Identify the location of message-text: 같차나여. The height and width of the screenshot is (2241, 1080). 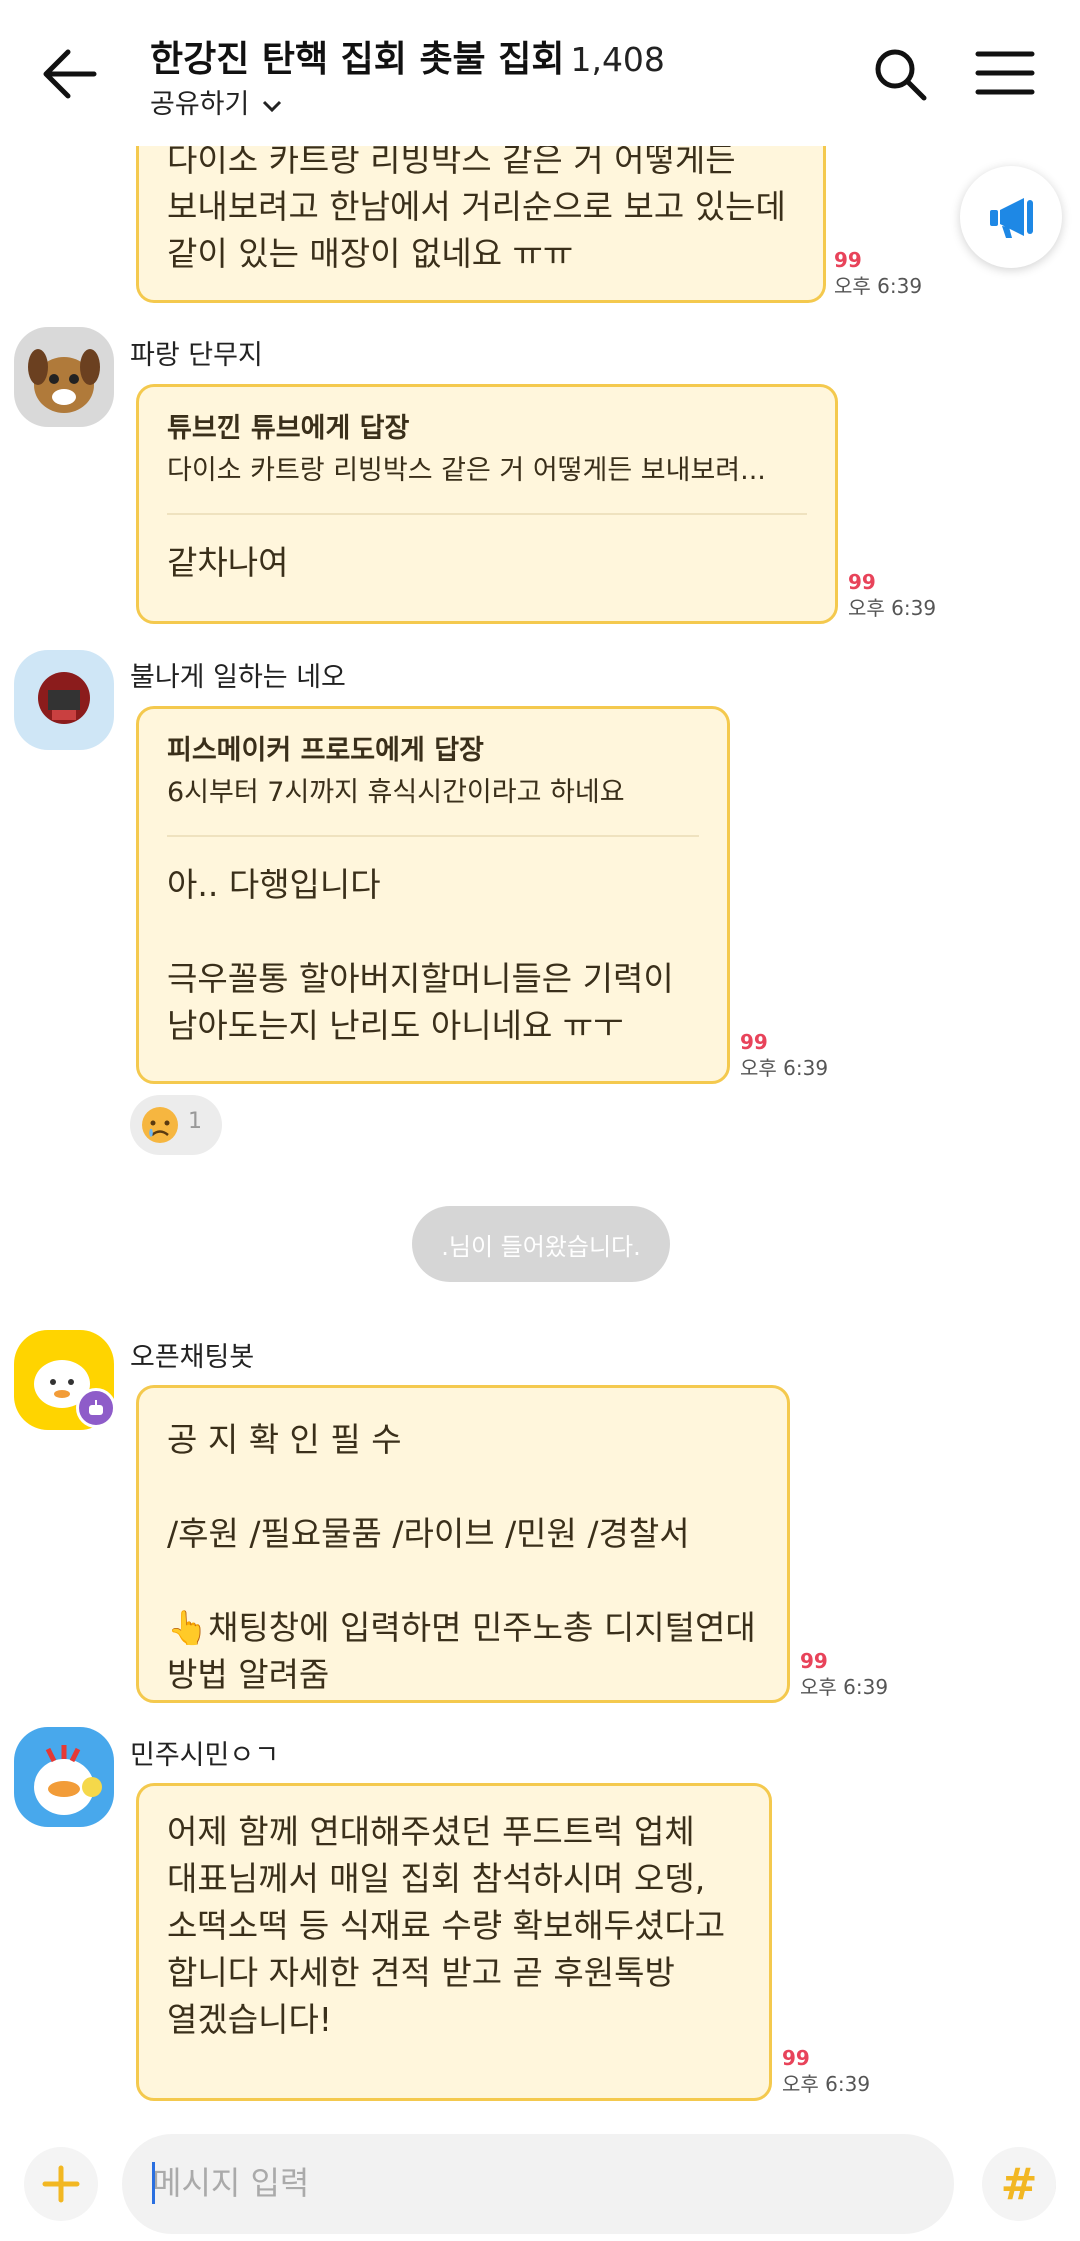
(228, 562).